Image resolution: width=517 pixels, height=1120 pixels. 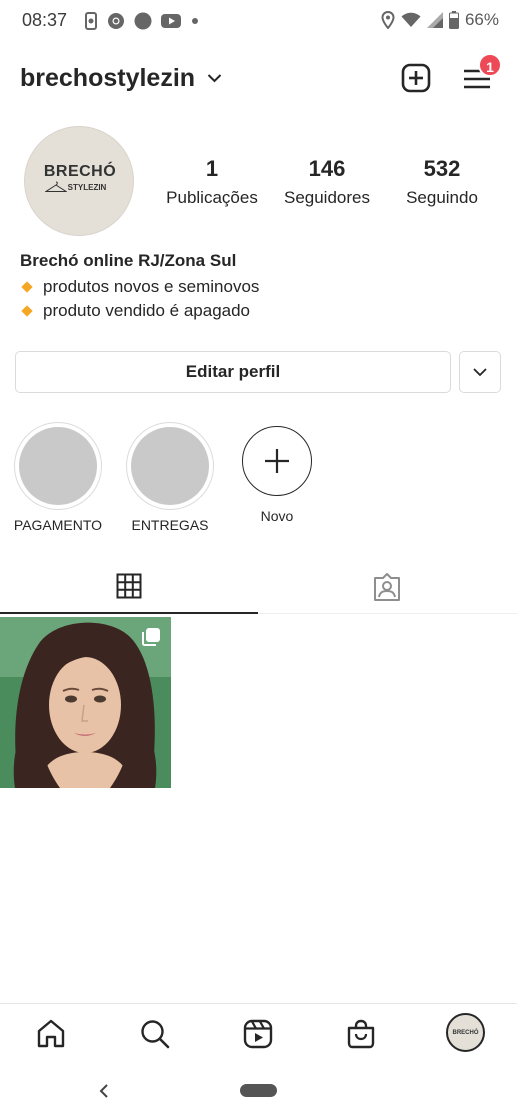 I want to click on battery-percentage: 66%, so click(x=481, y=19).